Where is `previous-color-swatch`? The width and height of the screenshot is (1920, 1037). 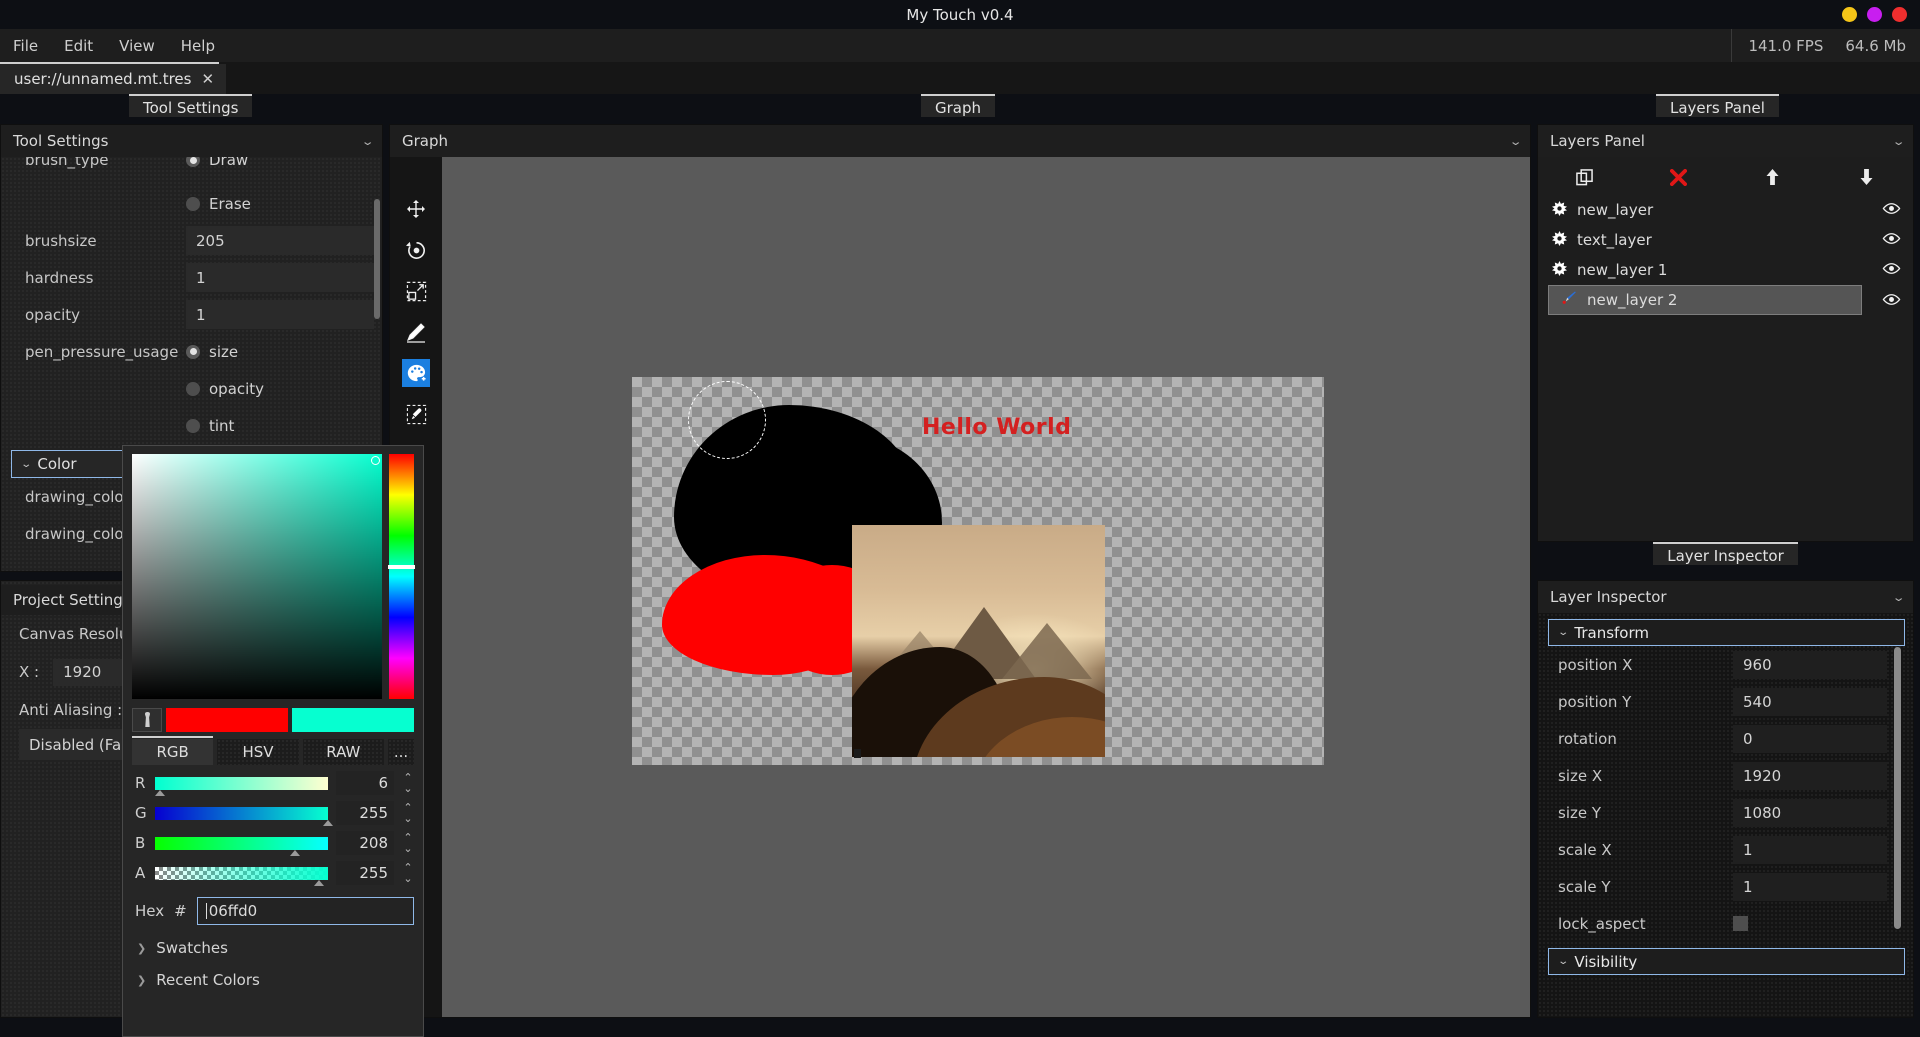 previous-color-swatch is located at coordinates (227, 720).